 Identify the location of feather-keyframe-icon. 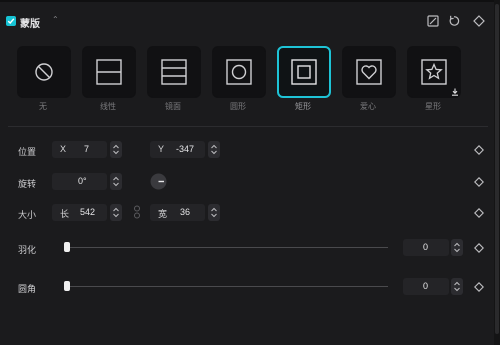
(479, 248).